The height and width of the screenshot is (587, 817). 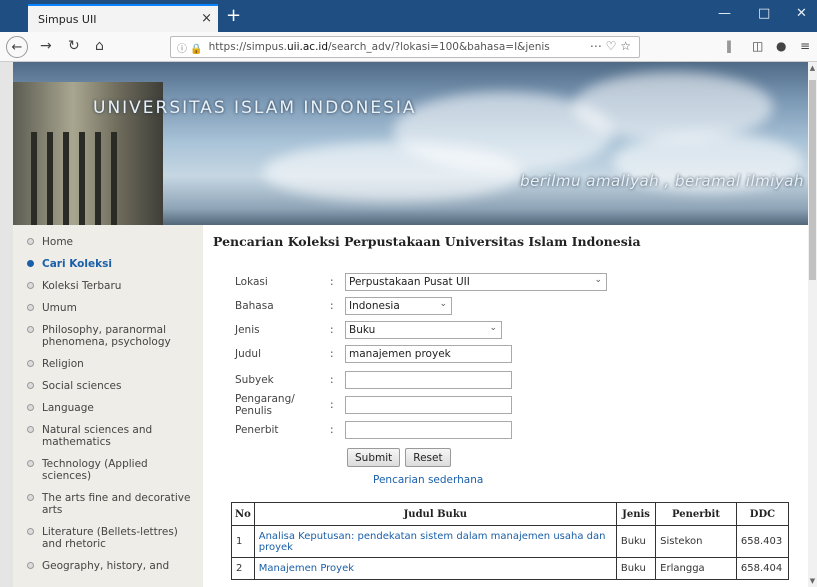 I want to click on page-actions-icon: ⋯ ♡ ☆, so click(x=610, y=46).